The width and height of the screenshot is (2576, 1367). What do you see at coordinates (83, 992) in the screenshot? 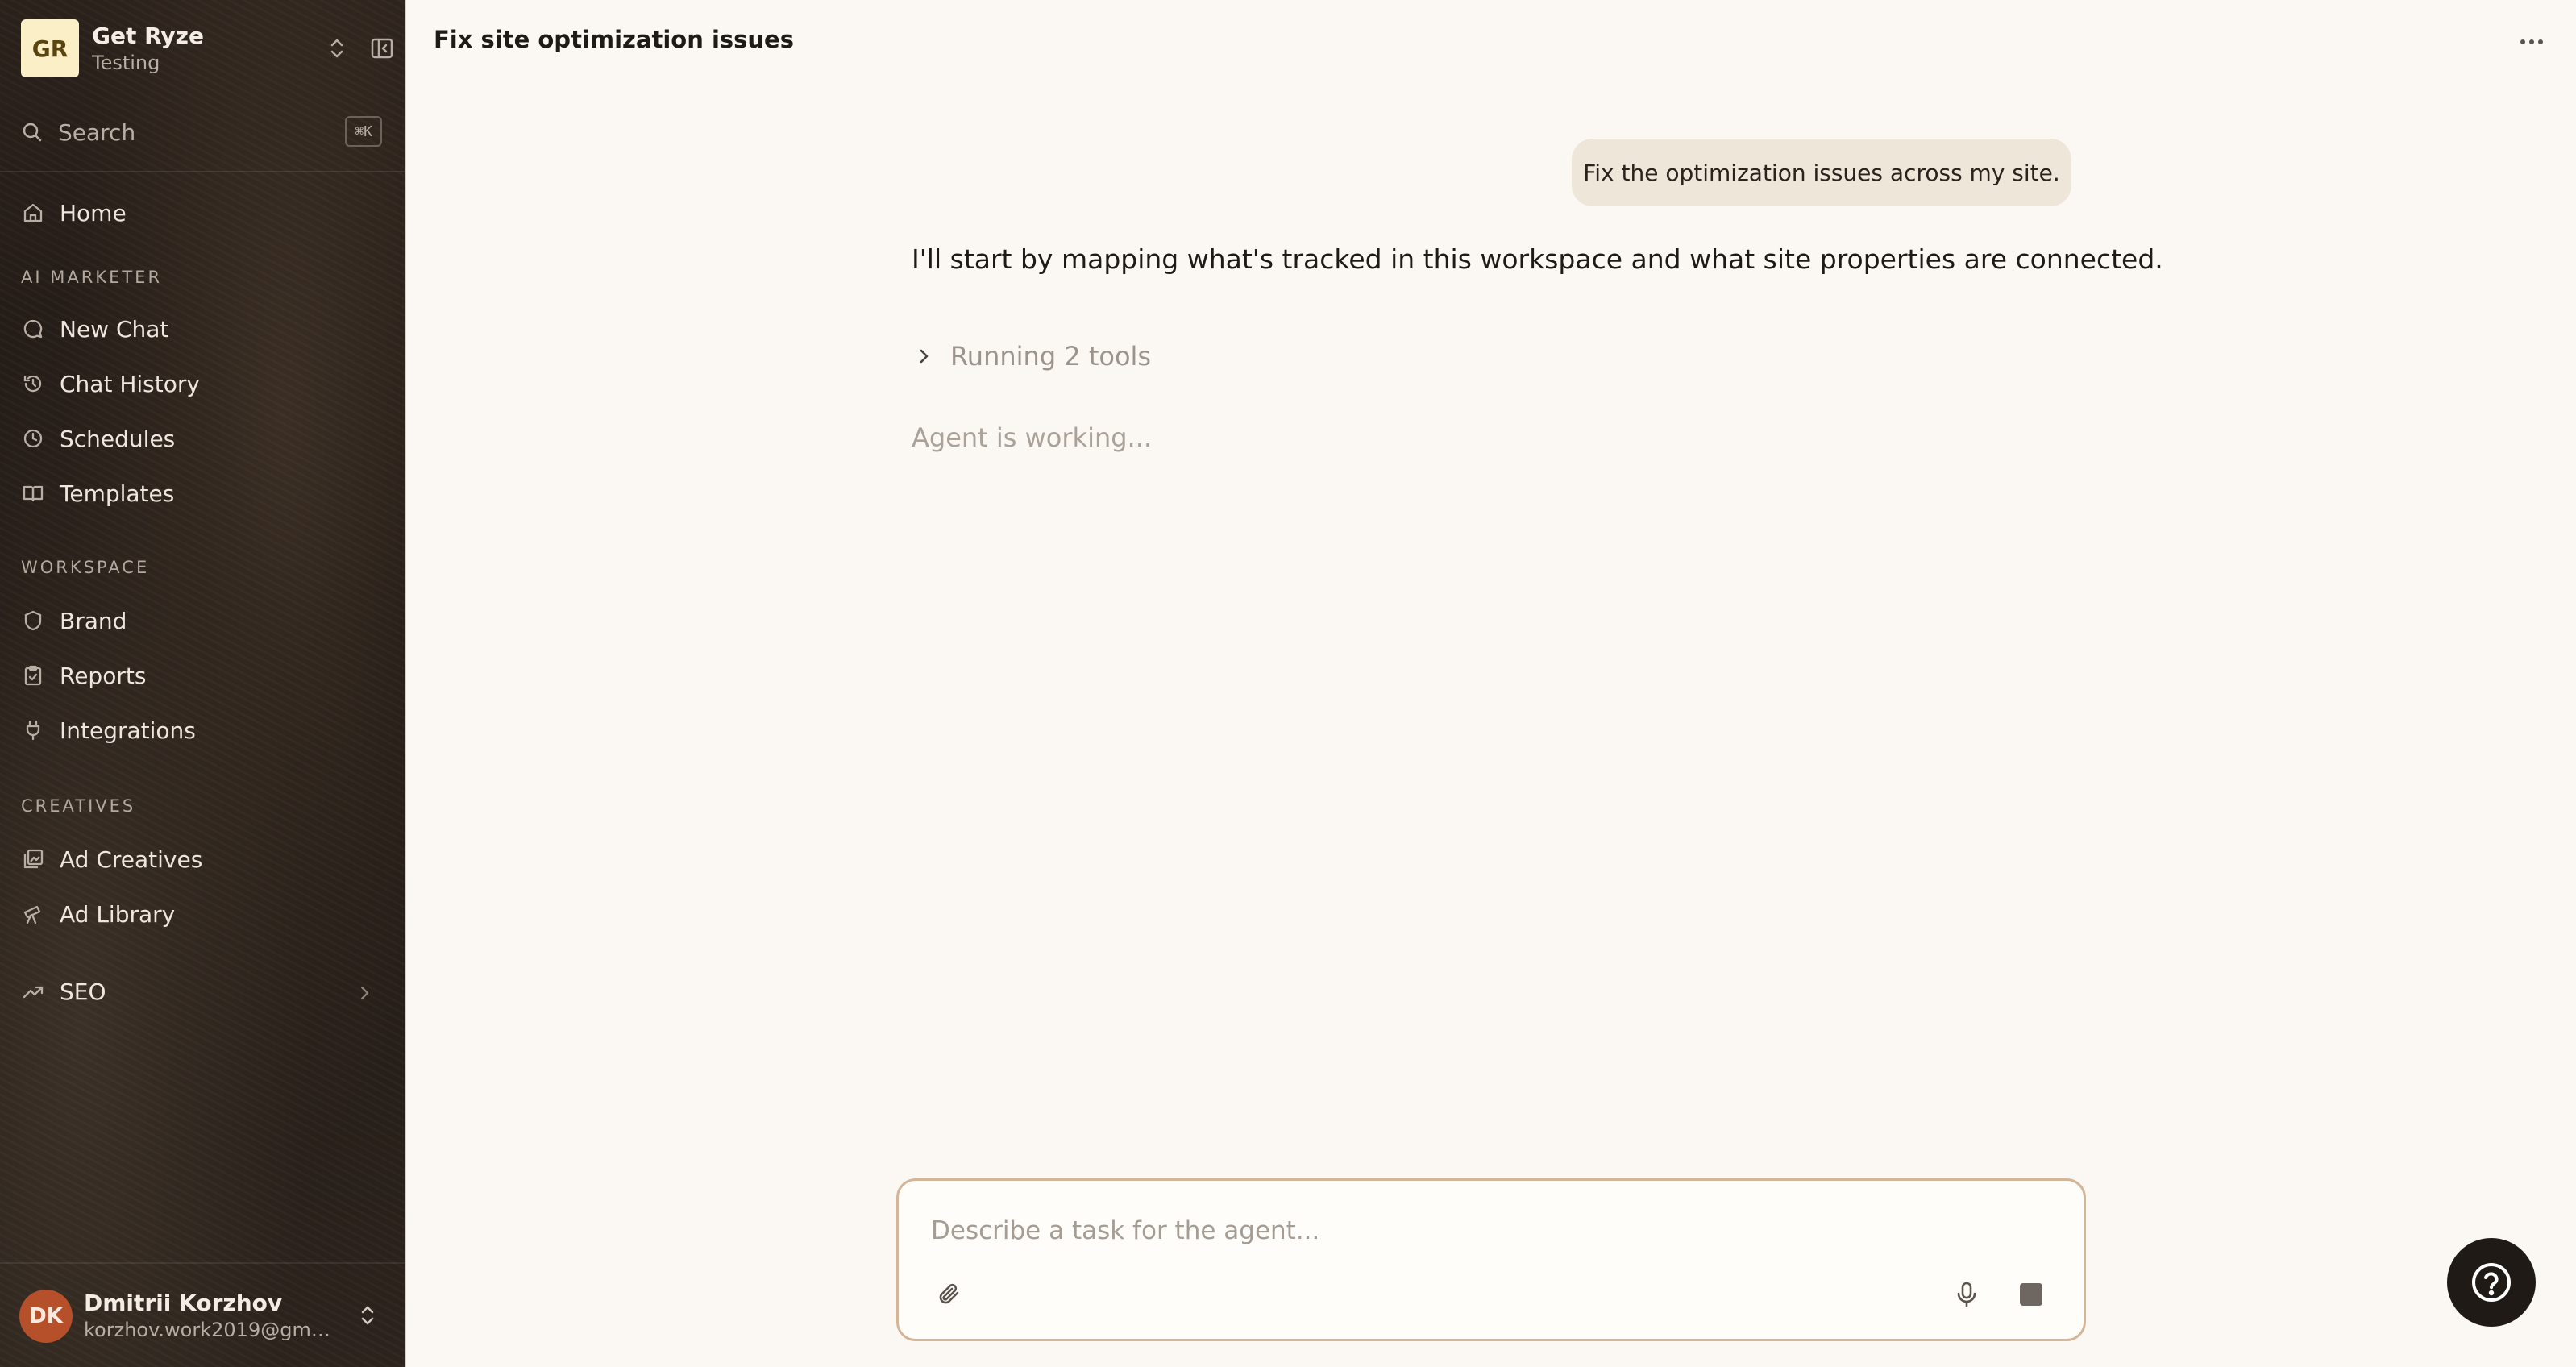
I see `sidebar-item-label: SEO` at bounding box center [83, 992].